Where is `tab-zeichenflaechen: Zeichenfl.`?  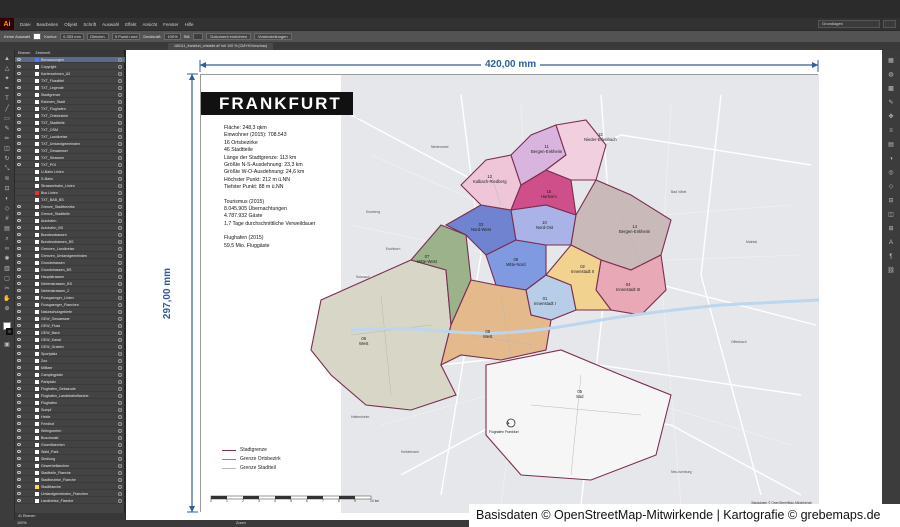 tab-zeichenflaechen: Zeichenfl. is located at coordinates (43, 53).